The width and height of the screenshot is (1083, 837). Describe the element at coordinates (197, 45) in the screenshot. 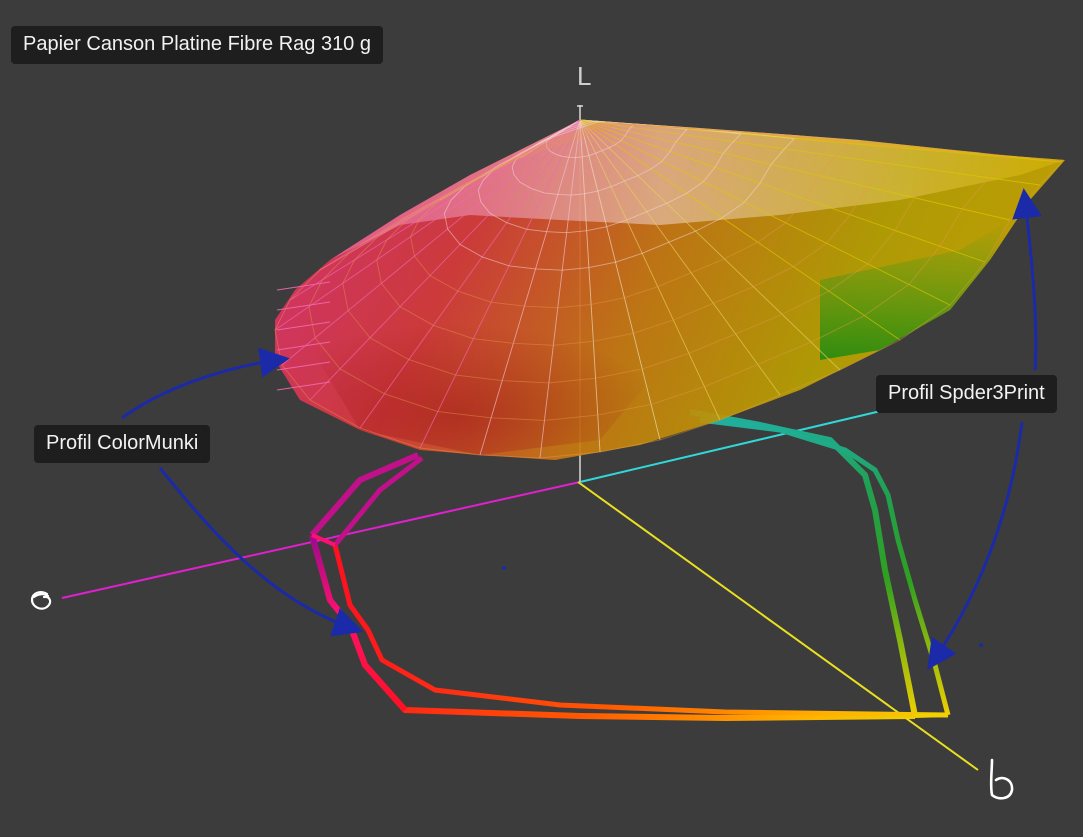

I see `title-label: Papier Canson Platine Fibre Rag 310 g` at that location.